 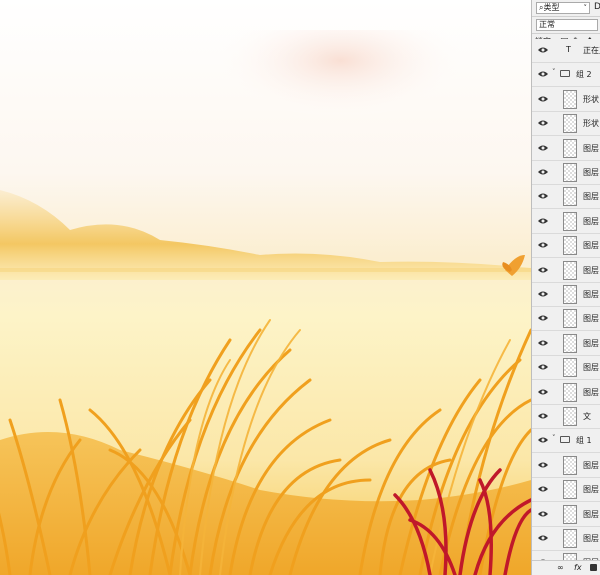 What do you see at coordinates (563, 8) in the screenshot?
I see `layer-filter-select: ⌕类型 ˅` at bounding box center [563, 8].